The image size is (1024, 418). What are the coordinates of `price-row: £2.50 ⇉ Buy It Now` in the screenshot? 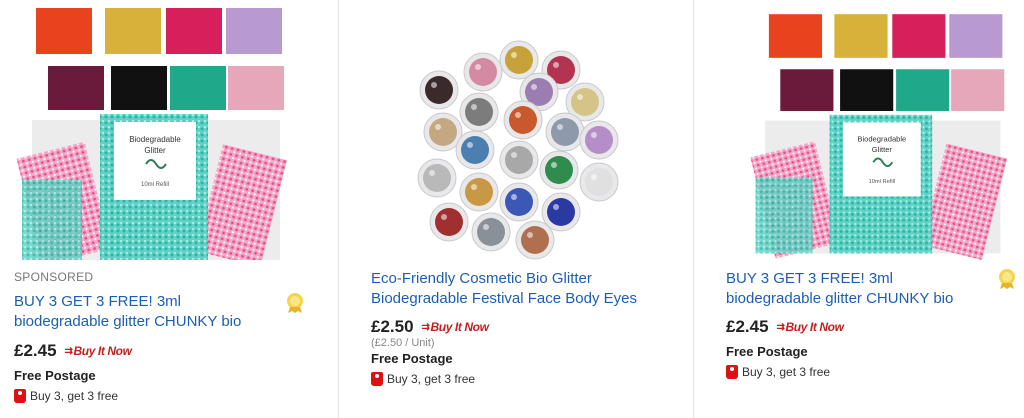 It's located at (430, 327).